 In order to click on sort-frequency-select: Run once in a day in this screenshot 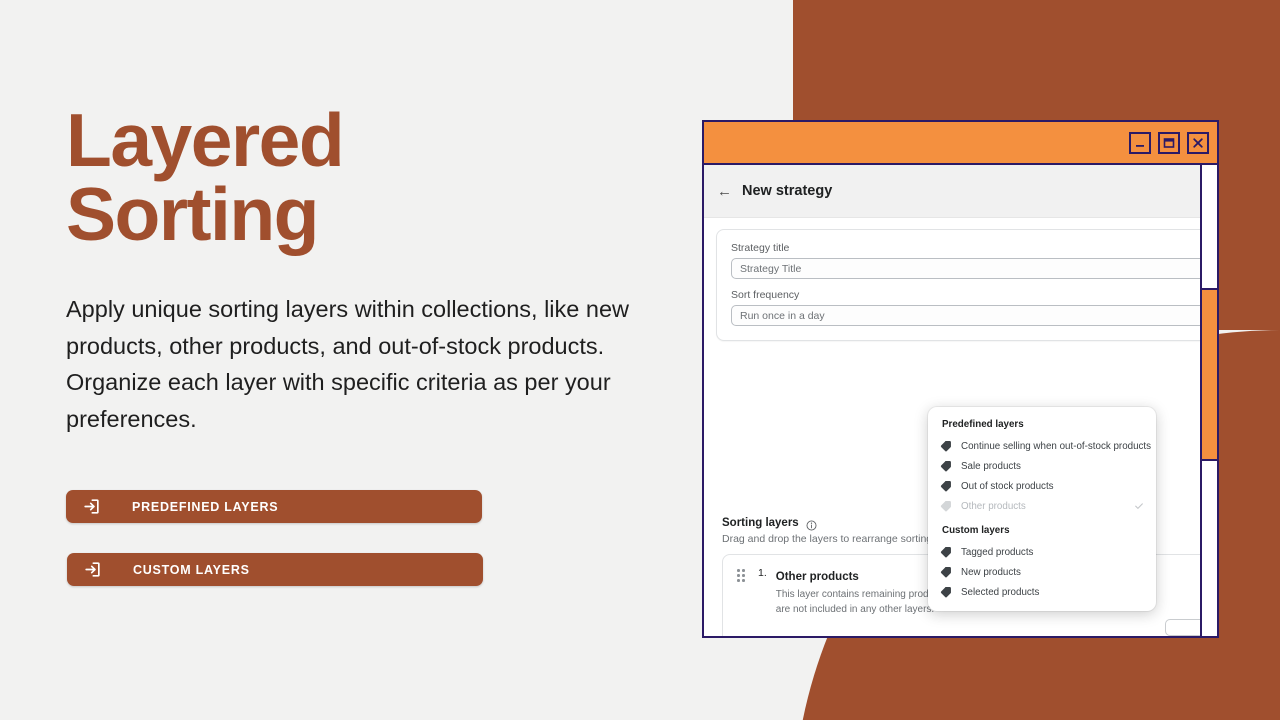, I will do `click(965, 315)`.